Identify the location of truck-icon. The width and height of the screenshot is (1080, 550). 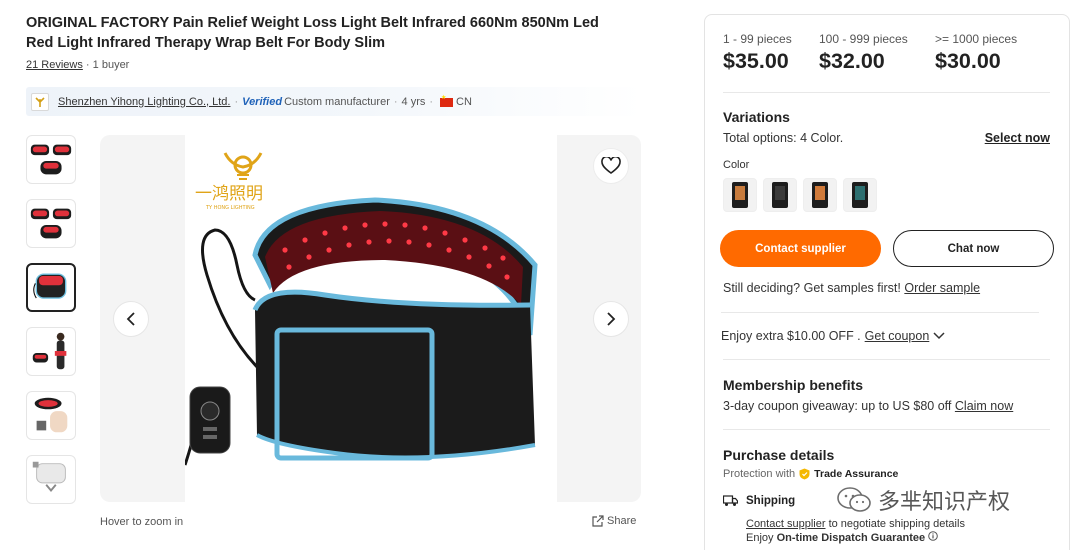
(730, 500).